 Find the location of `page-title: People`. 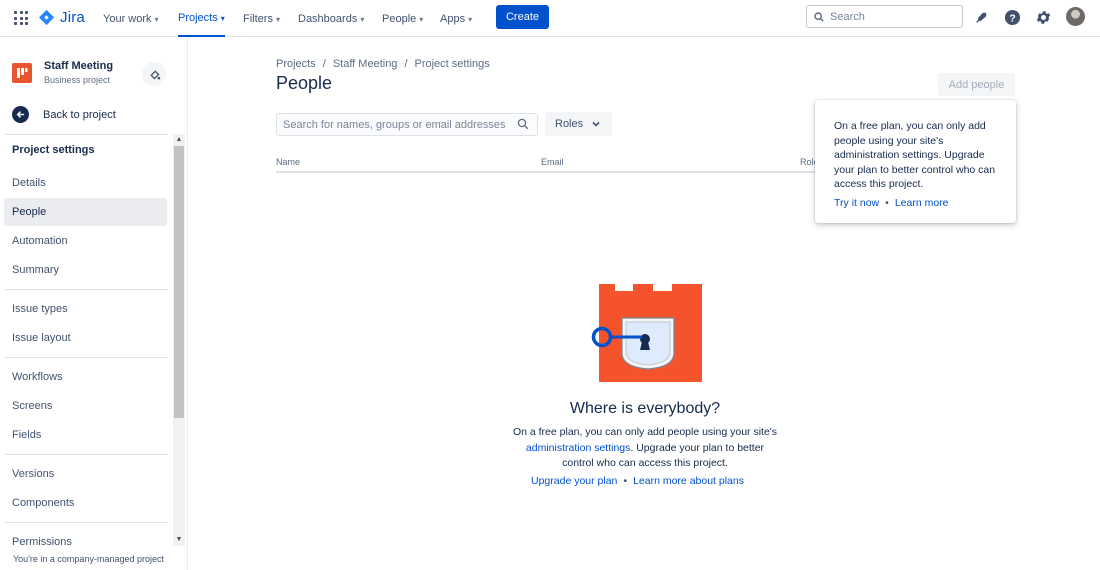

page-title: People is located at coordinates (304, 83).